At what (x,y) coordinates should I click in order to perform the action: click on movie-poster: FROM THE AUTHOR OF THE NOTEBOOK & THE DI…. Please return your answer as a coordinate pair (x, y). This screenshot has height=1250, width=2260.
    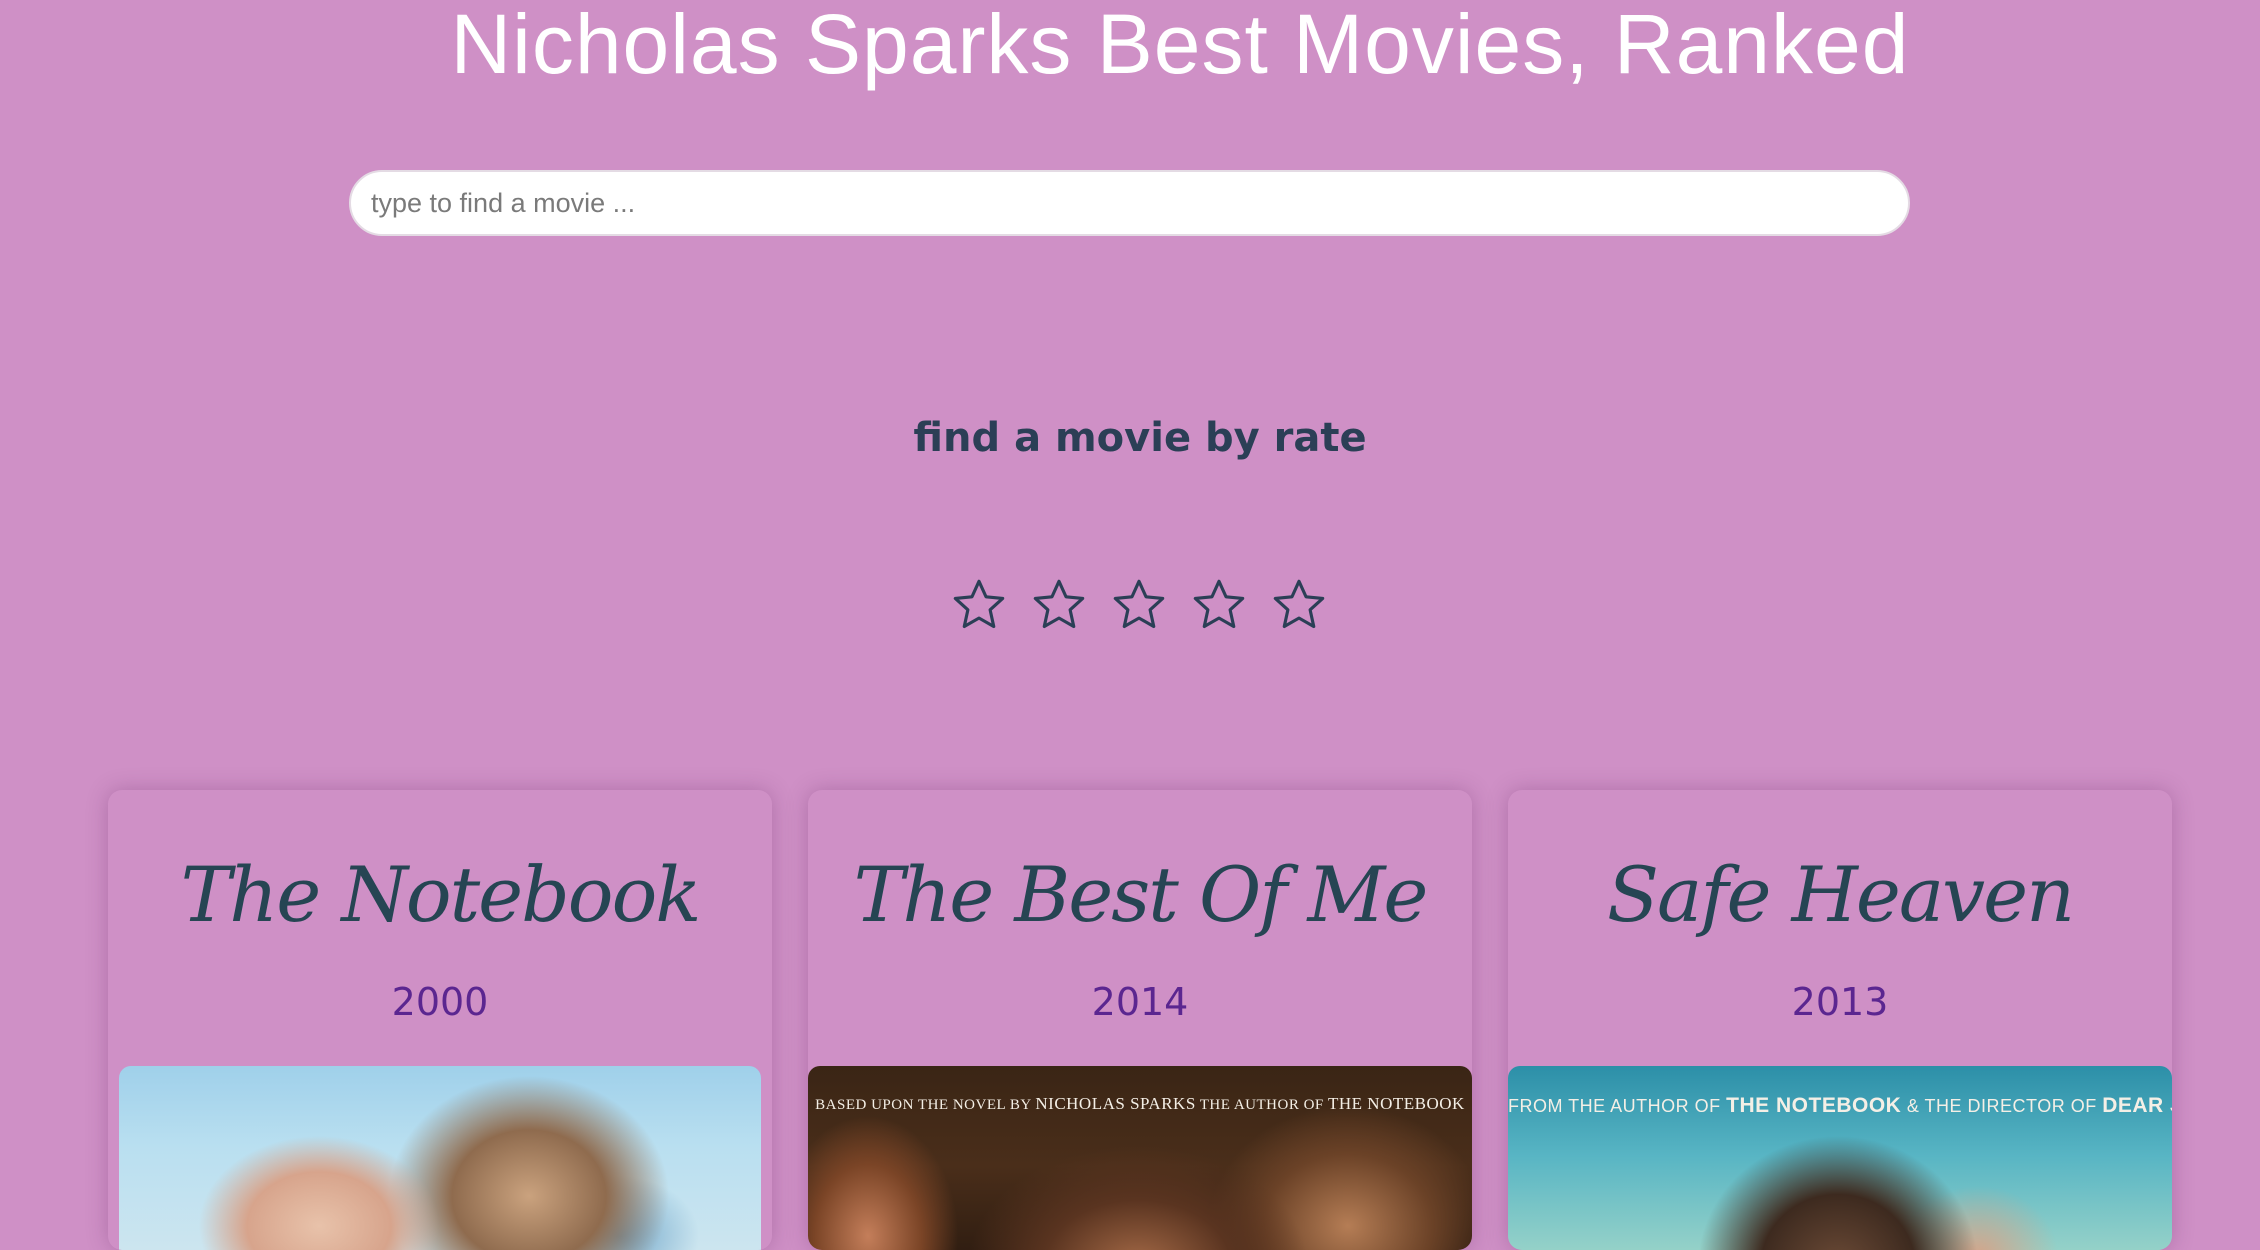
    Looking at the image, I should click on (1840, 1158).